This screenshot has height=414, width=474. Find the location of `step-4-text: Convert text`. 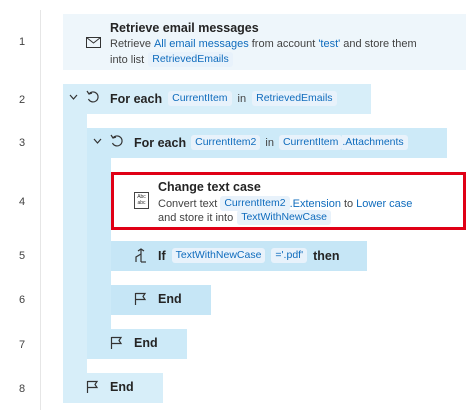

step-4-text: Convert text is located at coordinates (188, 203).